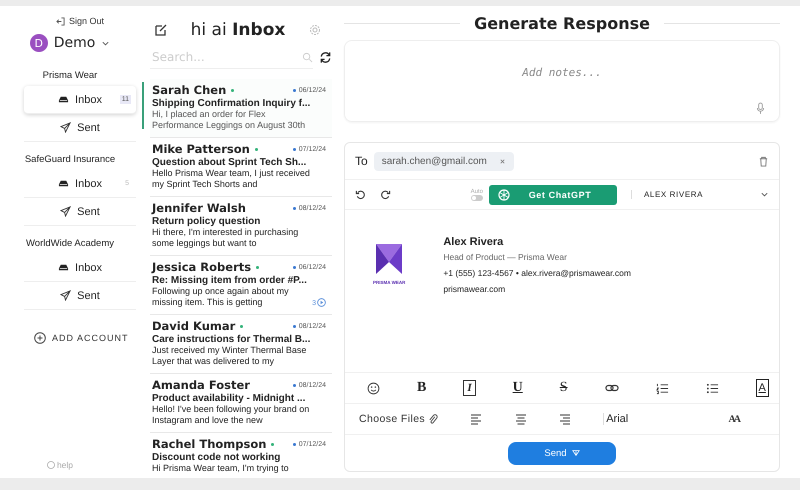 The width and height of the screenshot is (800, 490). What do you see at coordinates (325, 57) in the screenshot?
I see `refresh-icon` at bounding box center [325, 57].